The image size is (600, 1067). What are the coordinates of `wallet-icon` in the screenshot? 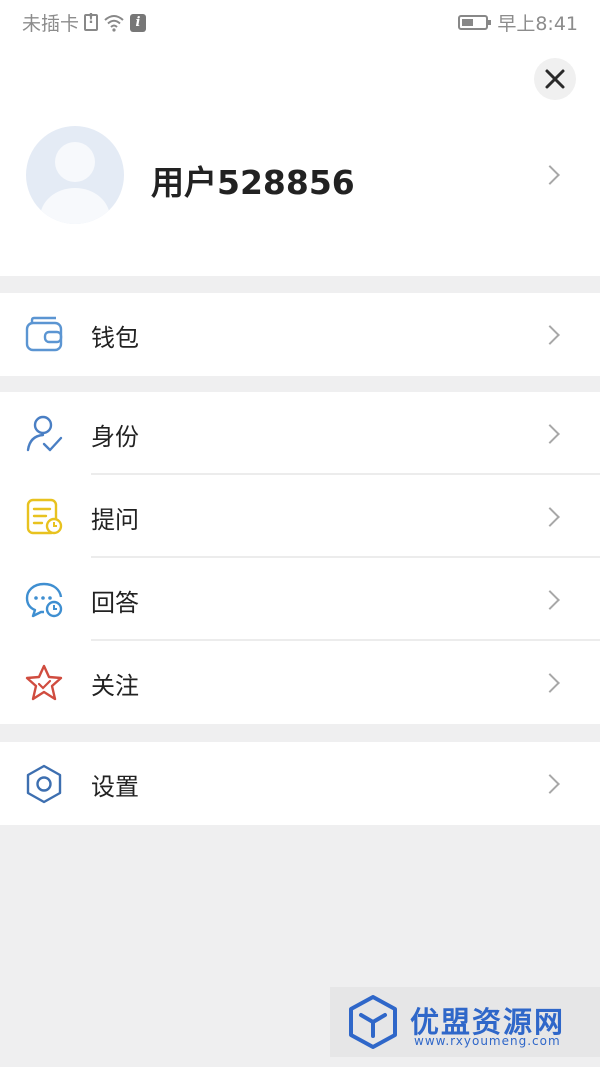 It's located at (44, 334).